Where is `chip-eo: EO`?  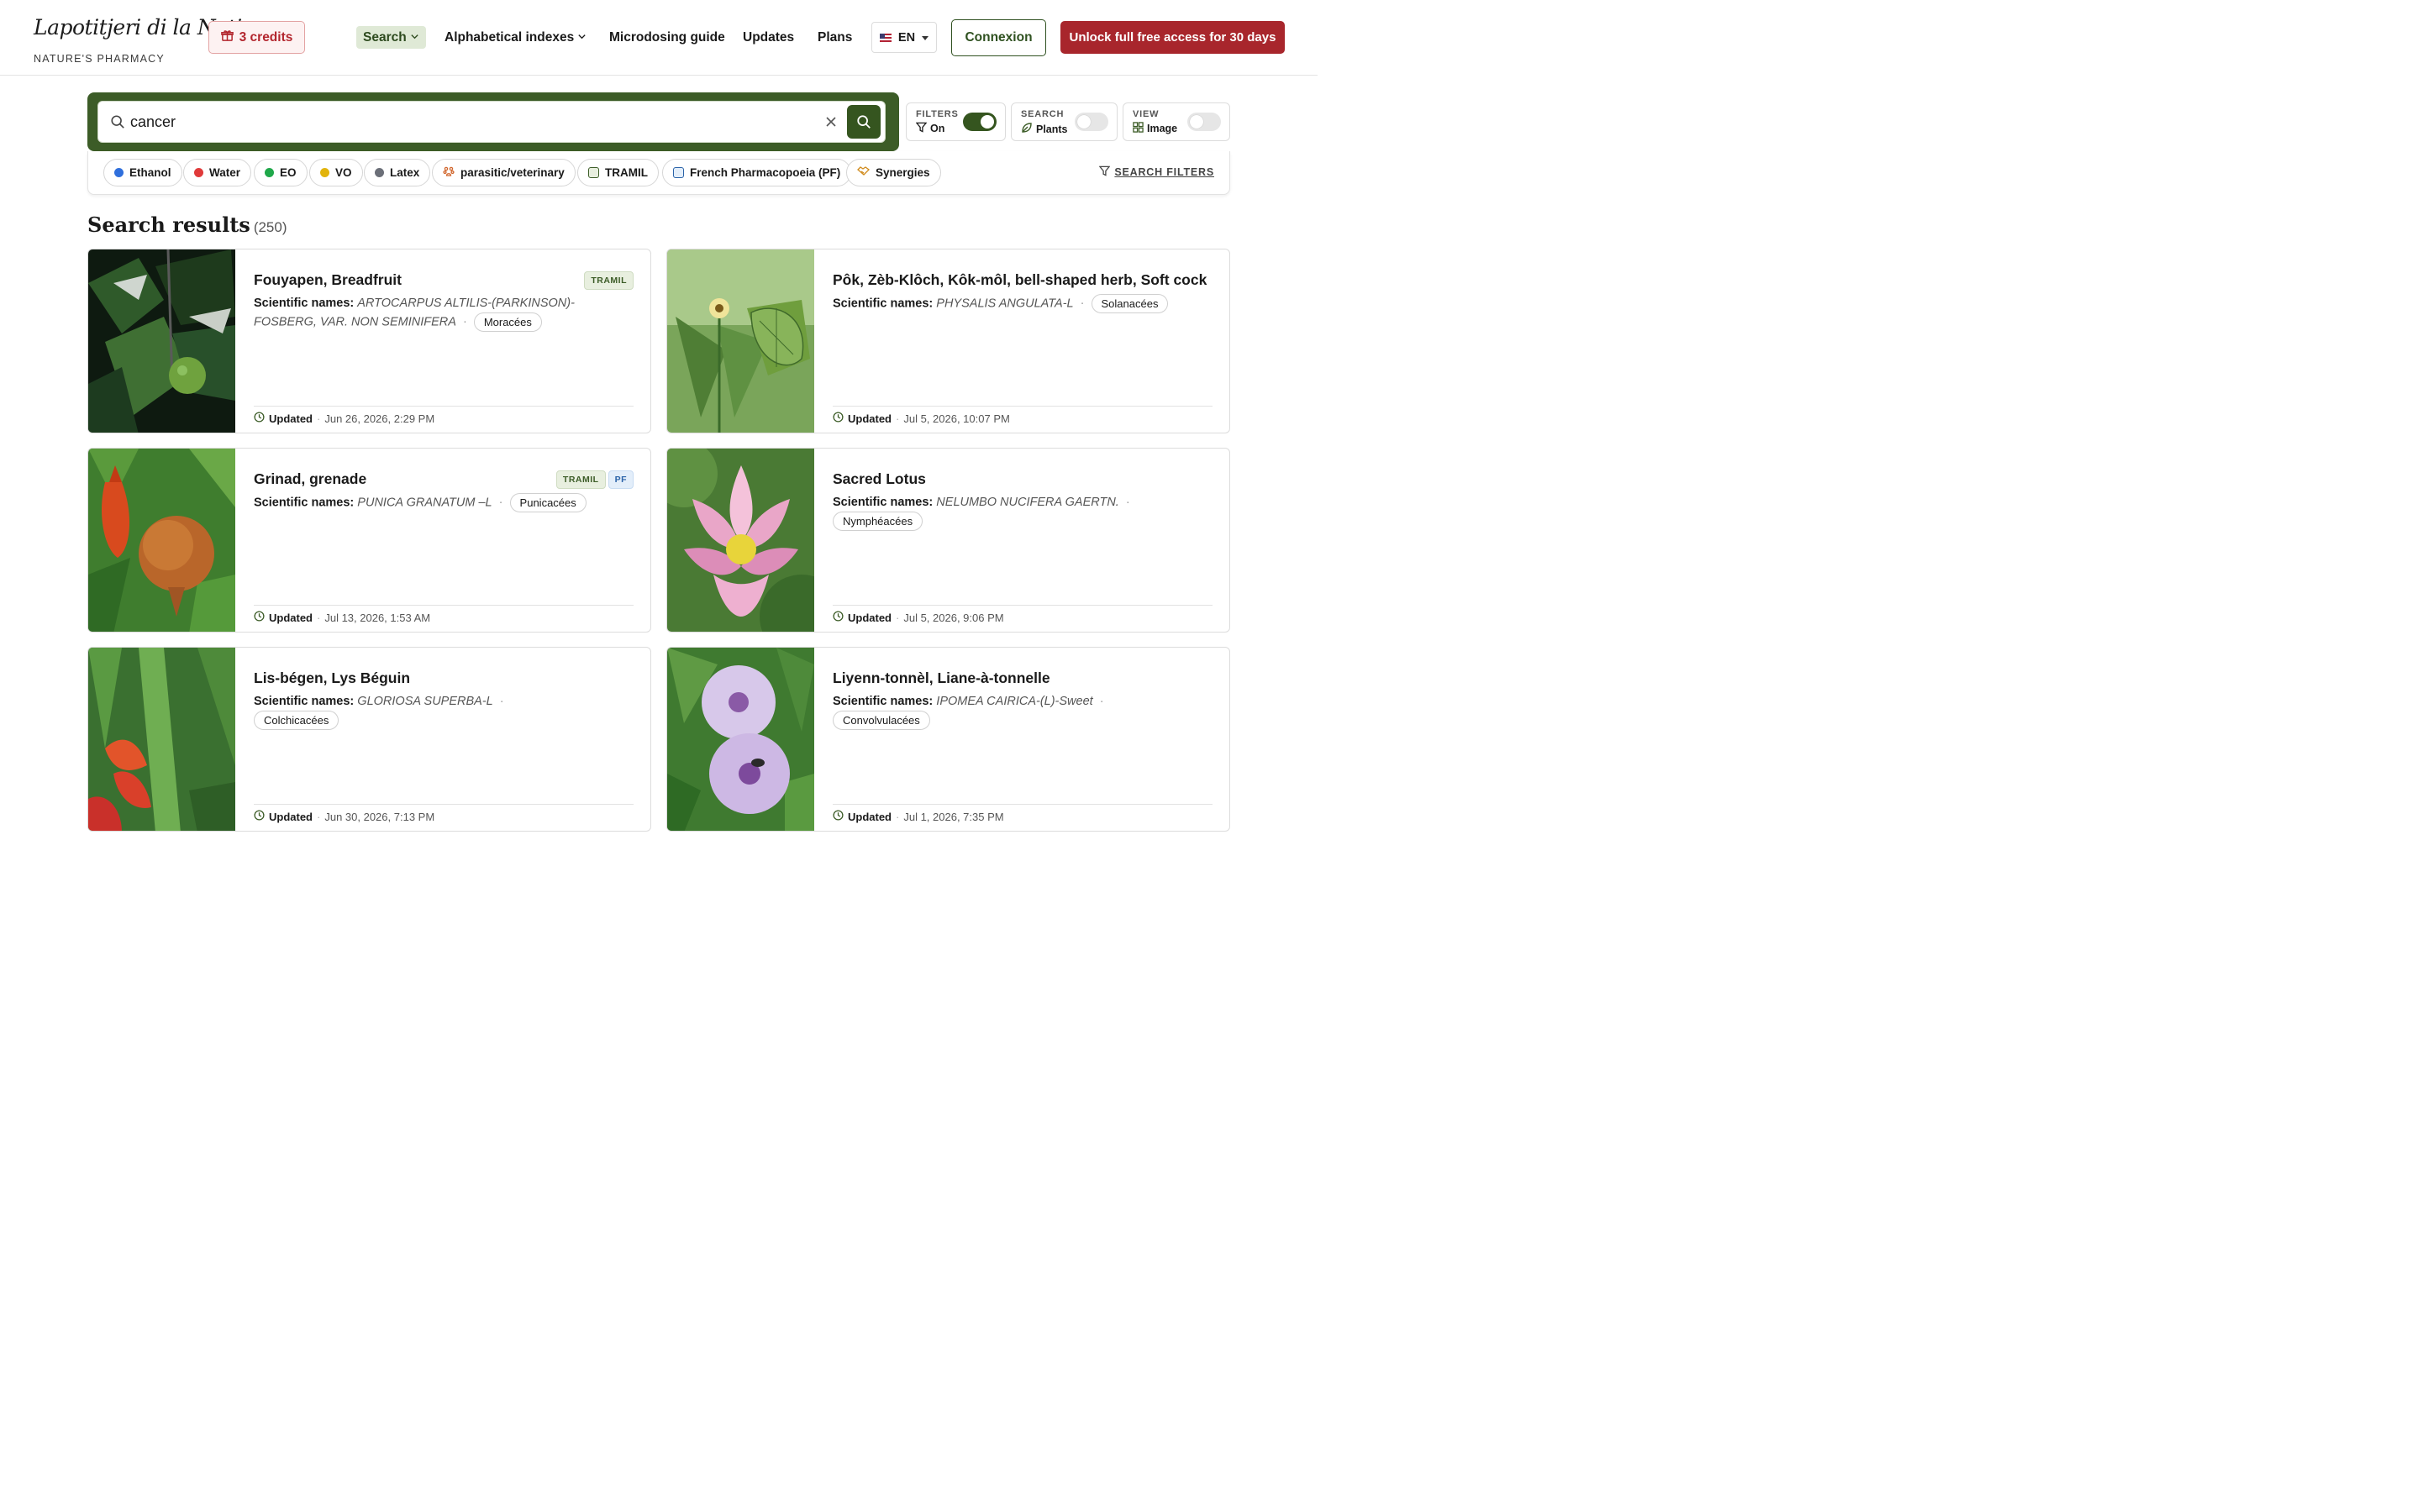
chip-eo: EO is located at coordinates (281, 172).